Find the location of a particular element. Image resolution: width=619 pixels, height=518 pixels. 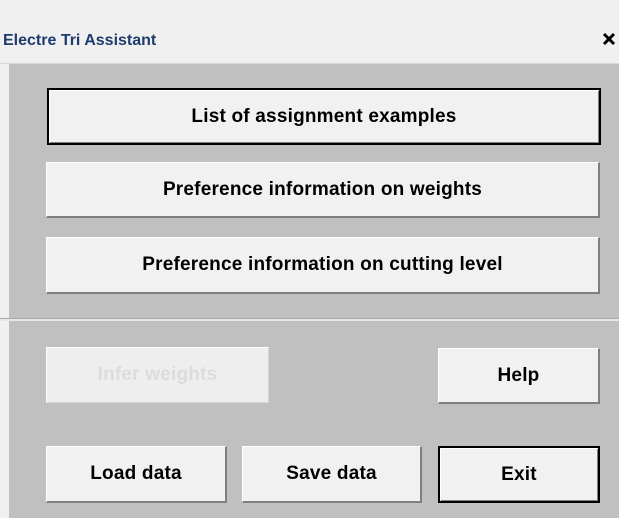

preference-information-on-cutting-level-button: Preference information on cutting level is located at coordinates (323, 265).